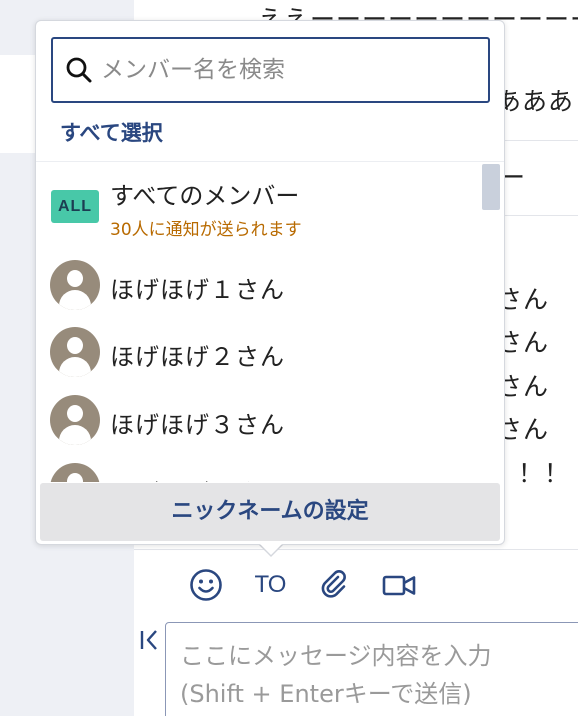 This screenshot has height=716, width=578. What do you see at coordinates (491, 187) in the screenshot?
I see `list-scrollbar` at bounding box center [491, 187].